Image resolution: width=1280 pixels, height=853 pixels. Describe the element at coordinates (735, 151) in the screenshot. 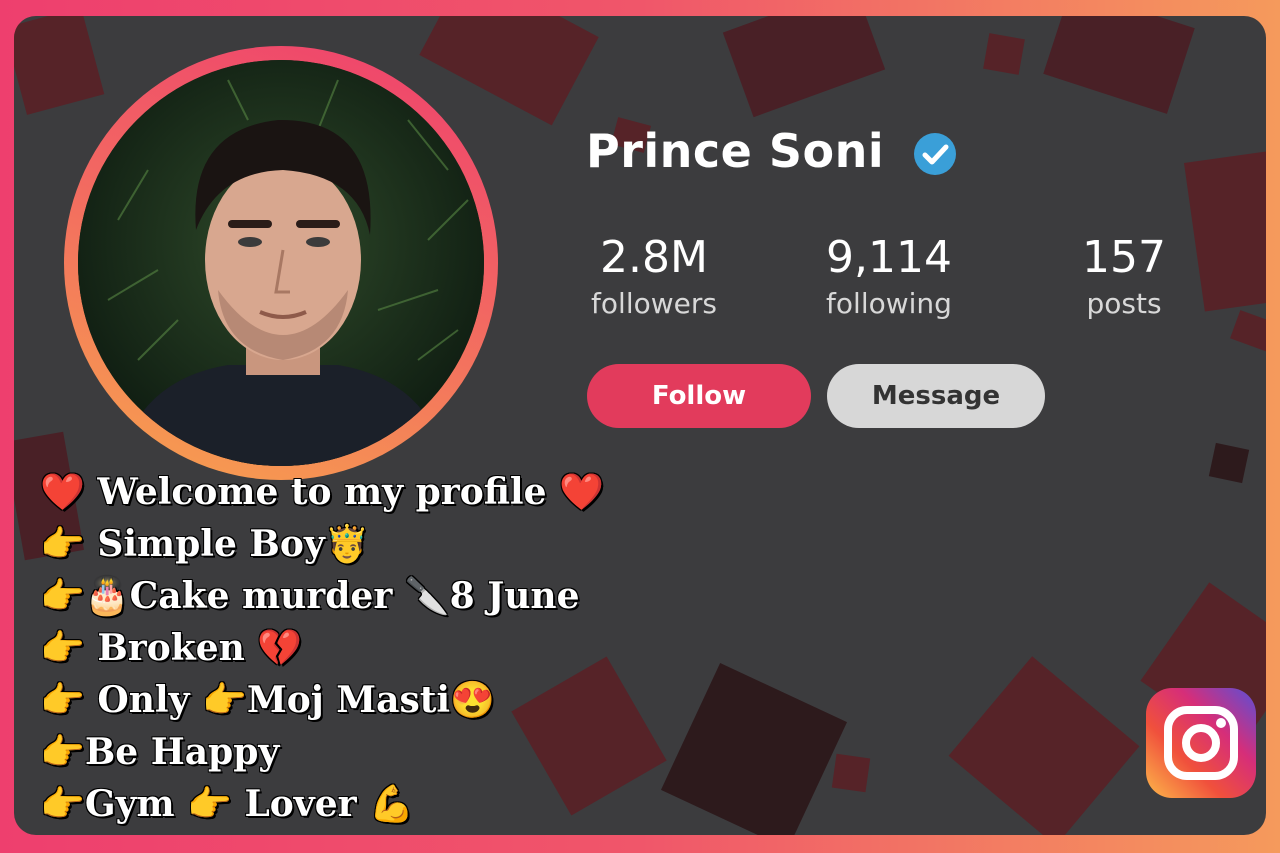

I see `profile-name: Prince Soni` at that location.